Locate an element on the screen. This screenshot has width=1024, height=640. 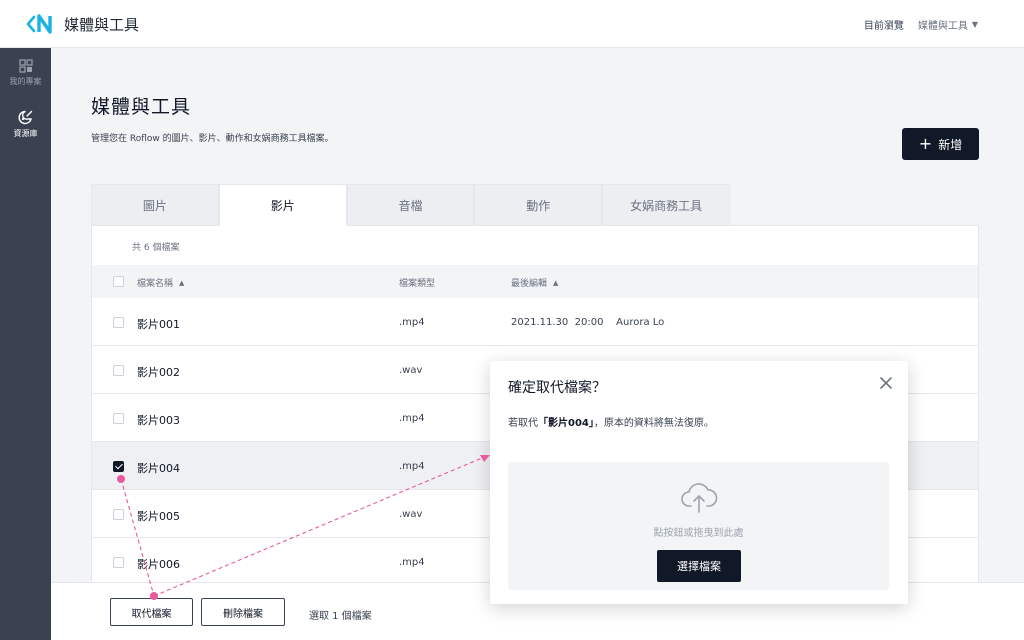
page-title: 媒體與工具 is located at coordinates (141, 107).